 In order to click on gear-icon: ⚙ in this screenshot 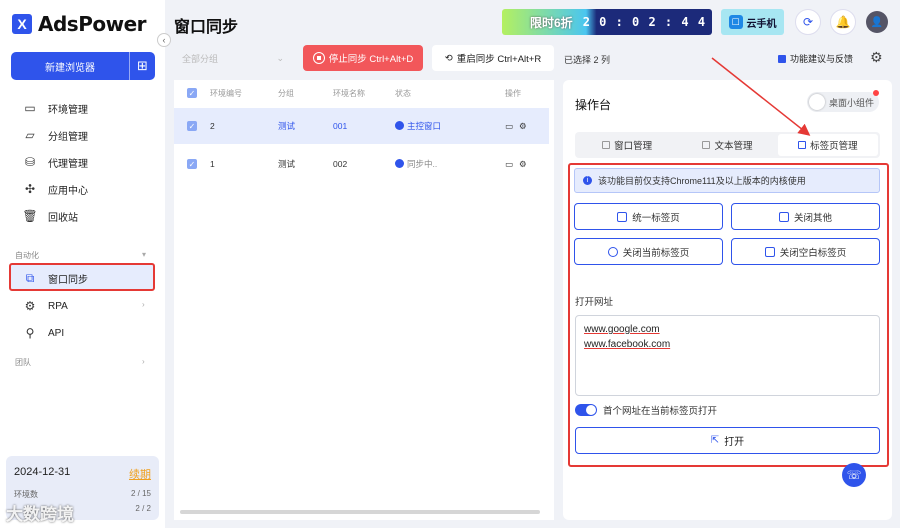, I will do `click(876, 57)`.